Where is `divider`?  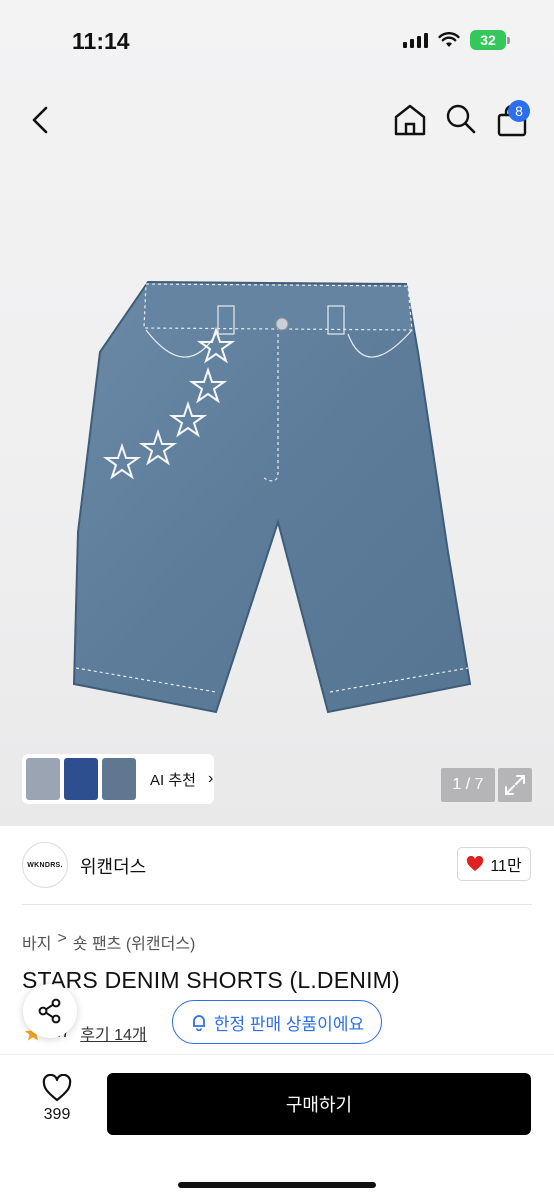 divider is located at coordinates (277, 904).